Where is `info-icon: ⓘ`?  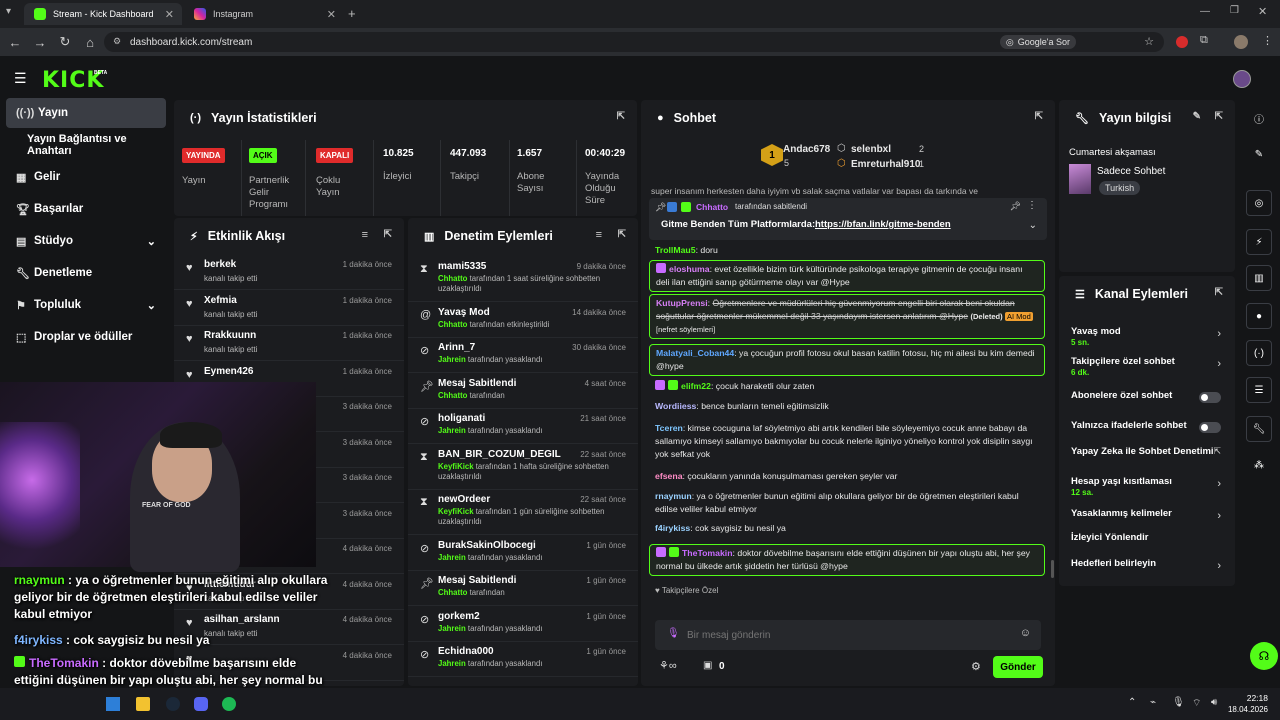 info-icon: ⓘ is located at coordinates (1259, 118).